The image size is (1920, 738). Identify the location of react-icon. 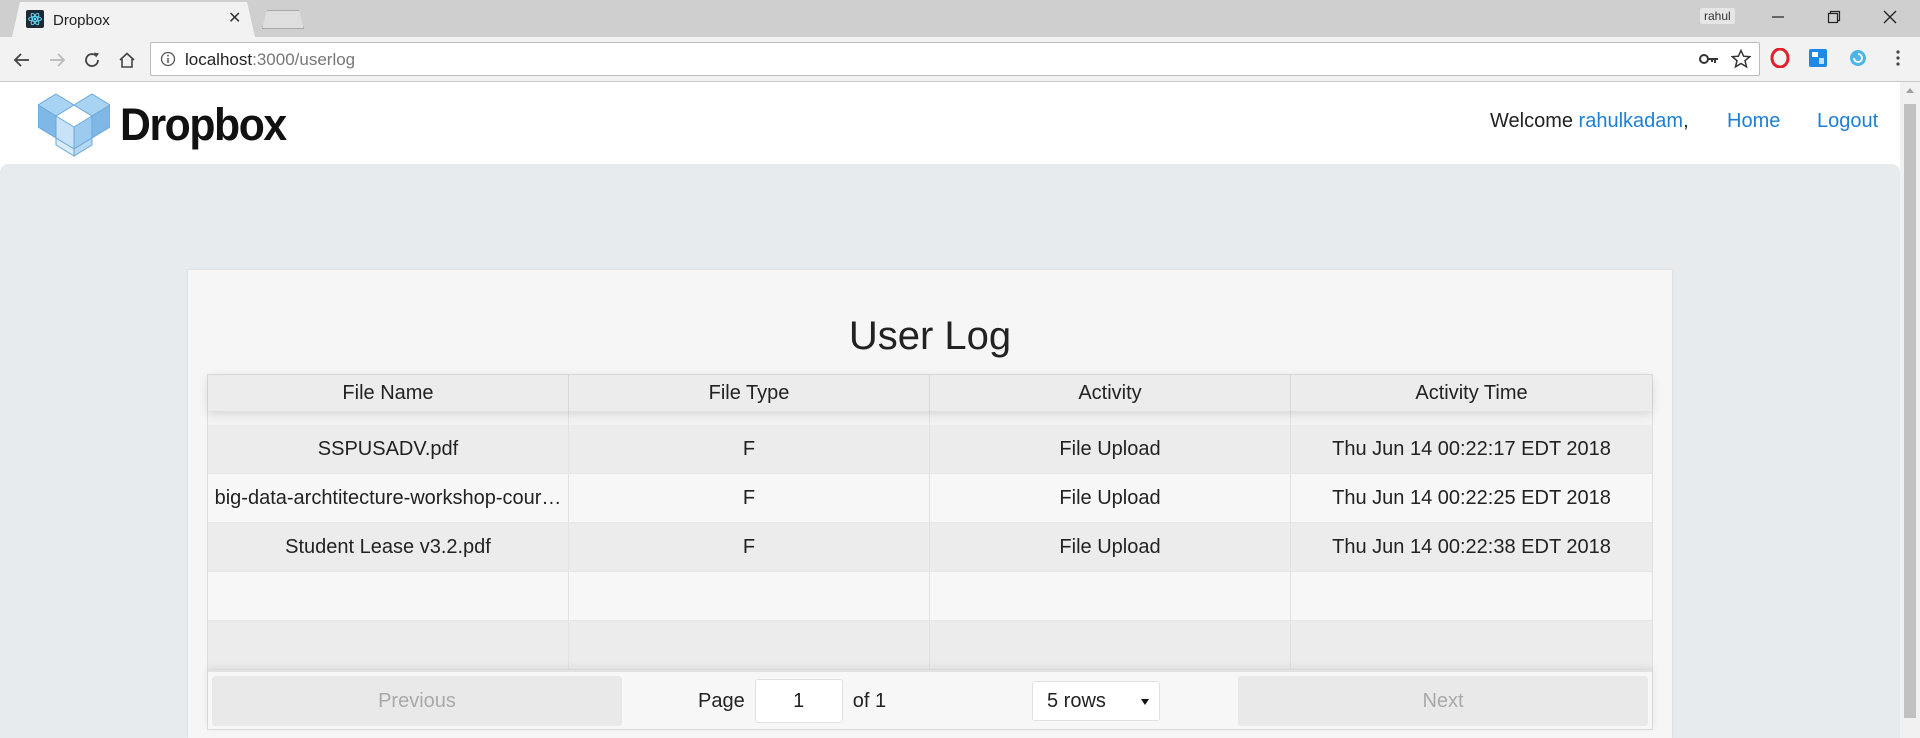
(35, 19).